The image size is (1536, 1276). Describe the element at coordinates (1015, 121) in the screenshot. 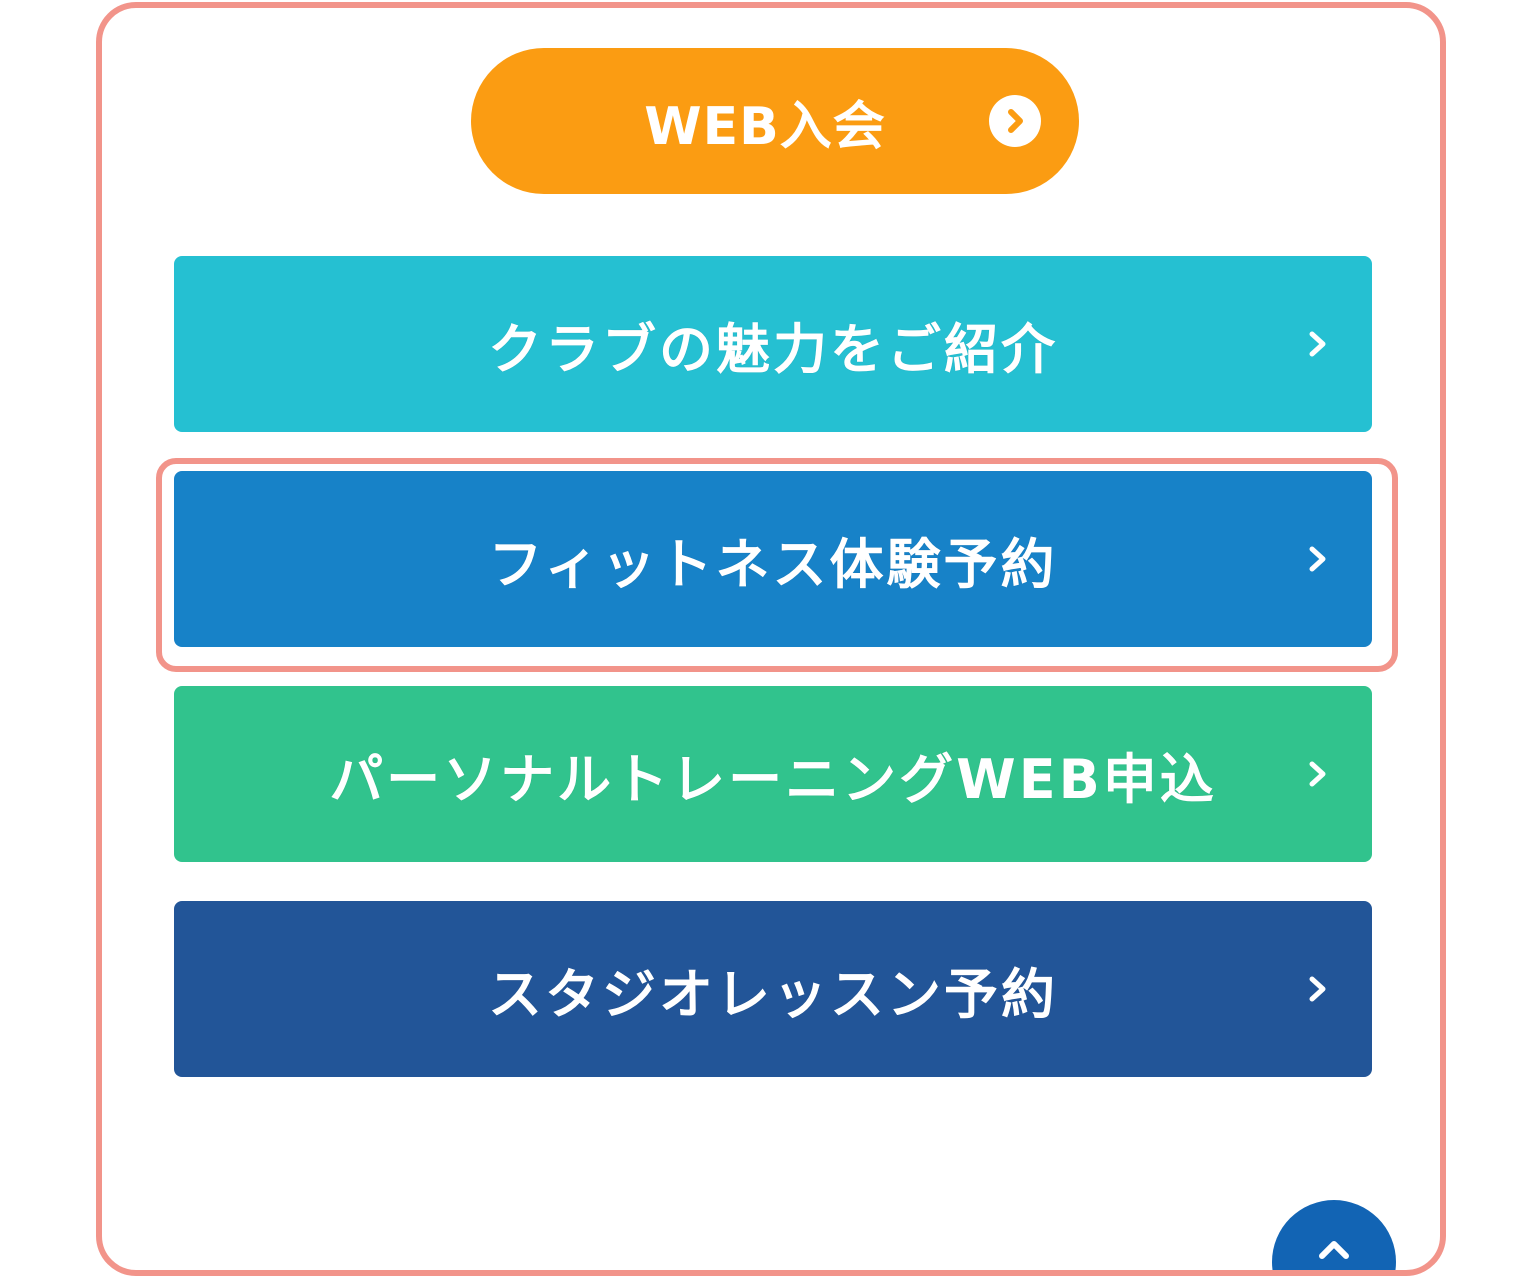

I see `chevron-circle-right-icon` at that location.